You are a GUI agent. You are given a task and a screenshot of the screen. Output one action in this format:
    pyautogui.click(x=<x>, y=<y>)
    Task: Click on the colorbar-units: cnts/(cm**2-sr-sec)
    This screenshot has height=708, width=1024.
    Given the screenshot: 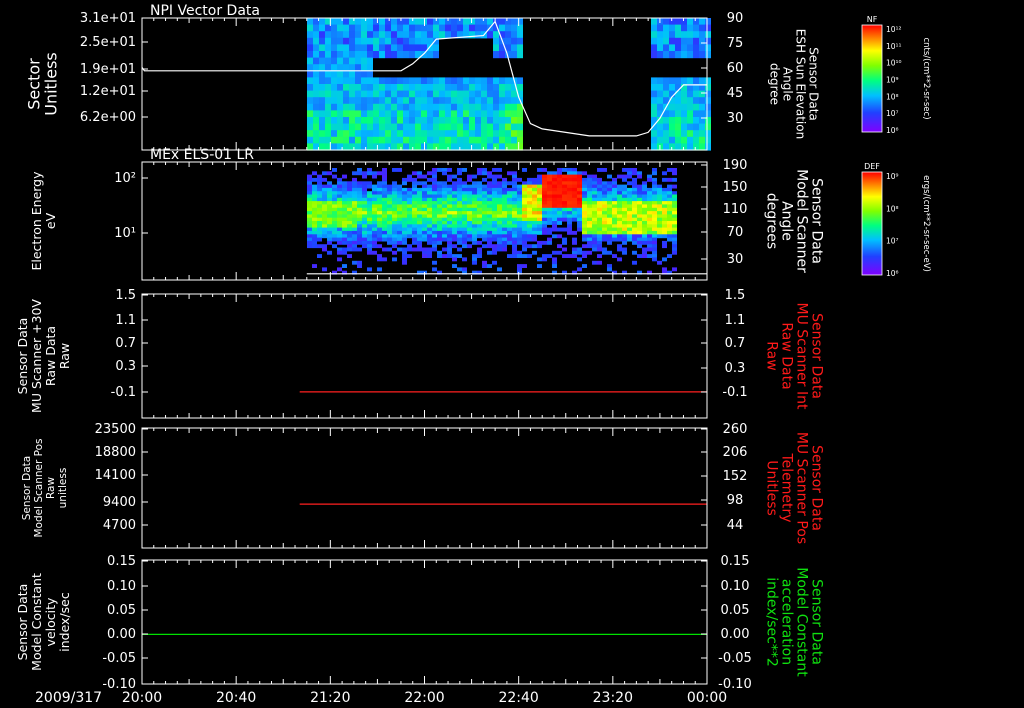 What is the action you would take?
    pyautogui.click(x=926, y=78)
    